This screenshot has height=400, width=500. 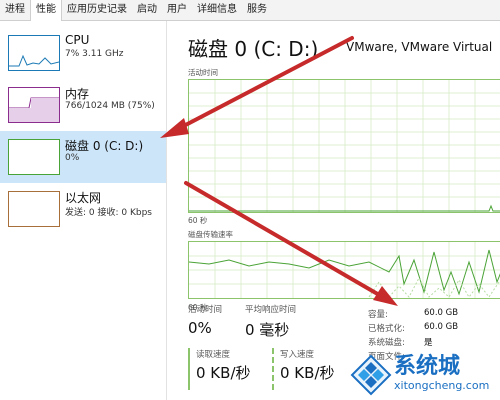 What do you see at coordinates (213, 355) in the screenshot?
I see `read-speed-label: 读取速度` at bounding box center [213, 355].